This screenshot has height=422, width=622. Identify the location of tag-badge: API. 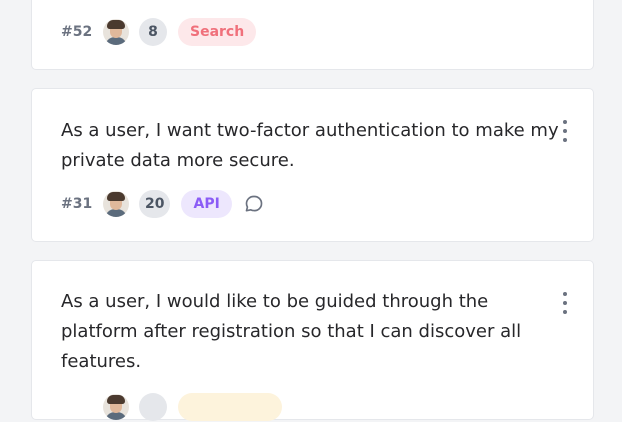
(206, 204).